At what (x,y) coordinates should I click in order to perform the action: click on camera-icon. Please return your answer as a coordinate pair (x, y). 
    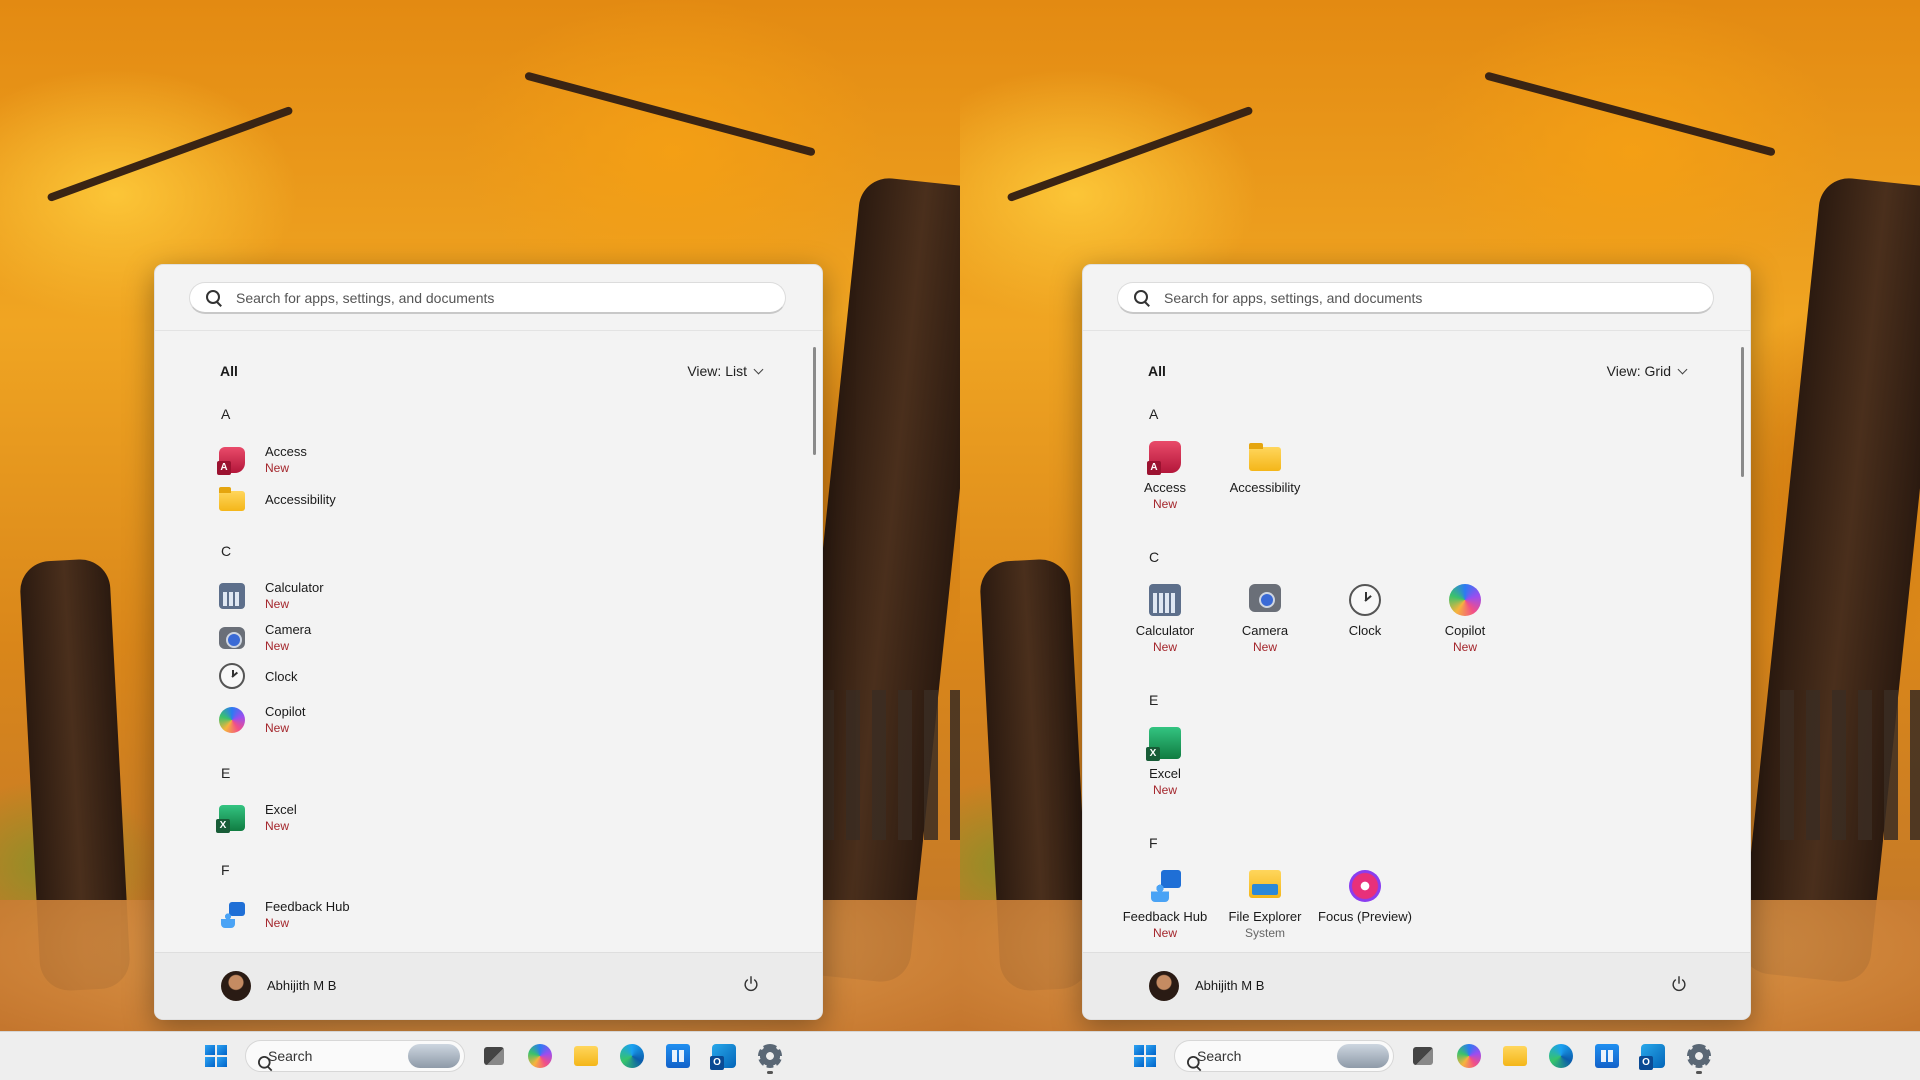
    Looking at the image, I should click on (1265, 598).